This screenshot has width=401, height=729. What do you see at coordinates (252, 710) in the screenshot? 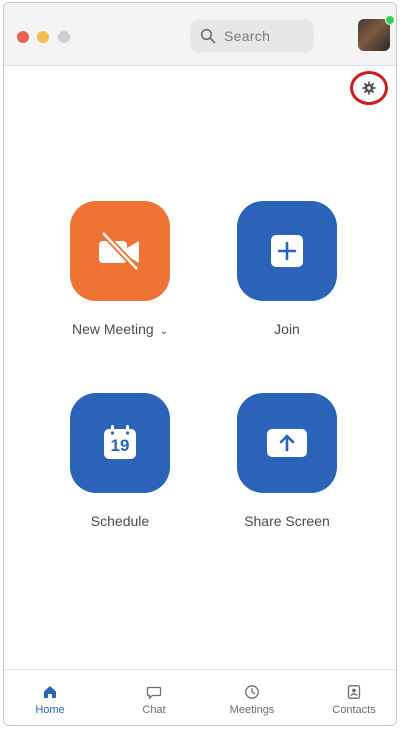
I see `tab-meetings-label: Meetings` at bounding box center [252, 710].